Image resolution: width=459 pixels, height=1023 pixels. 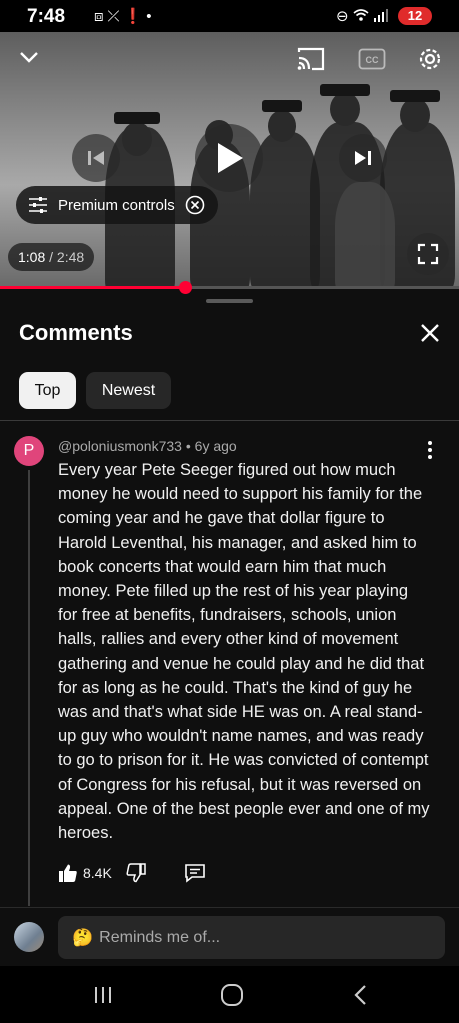 I want to click on time-display: 1:08 / 2:48, so click(x=51, y=257).